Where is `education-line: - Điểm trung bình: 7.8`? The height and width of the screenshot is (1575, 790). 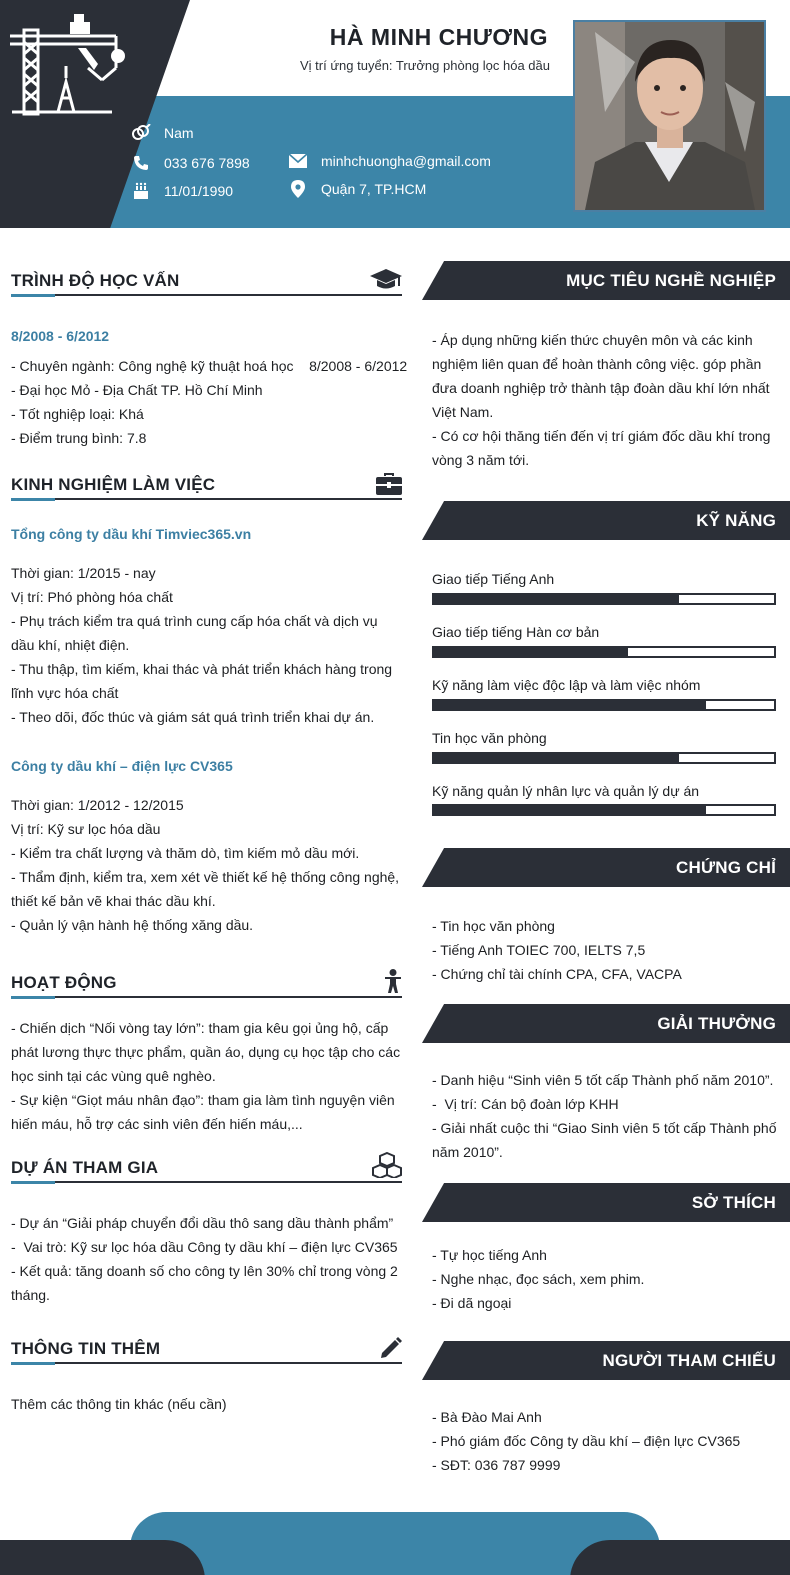
education-line: - Điểm trung bình: 7.8 is located at coordinates (79, 438).